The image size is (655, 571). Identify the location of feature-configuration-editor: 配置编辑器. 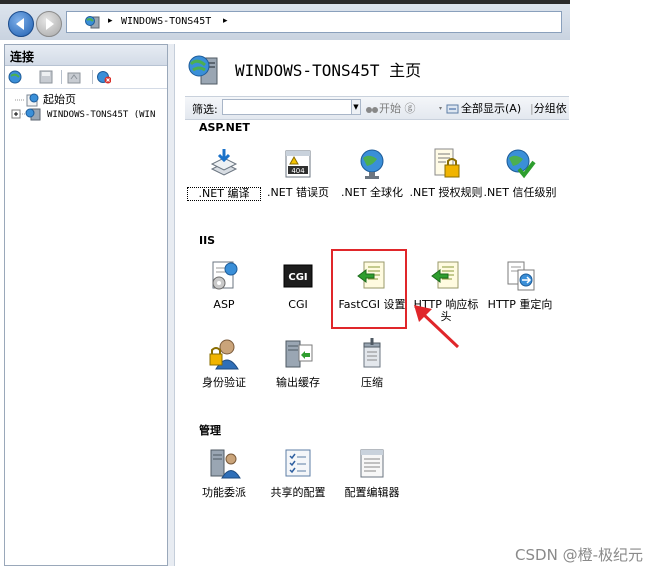
(372, 473).